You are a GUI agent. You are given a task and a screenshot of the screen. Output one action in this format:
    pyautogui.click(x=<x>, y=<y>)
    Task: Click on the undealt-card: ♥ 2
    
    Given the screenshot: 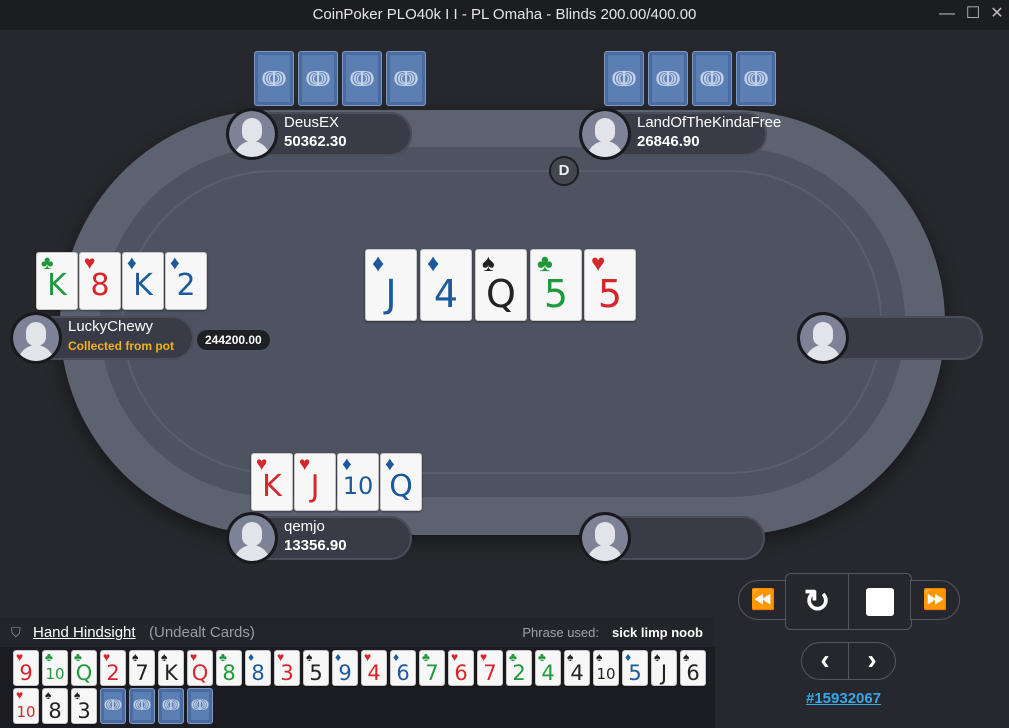 What is the action you would take?
    pyautogui.click(x=113, y=668)
    